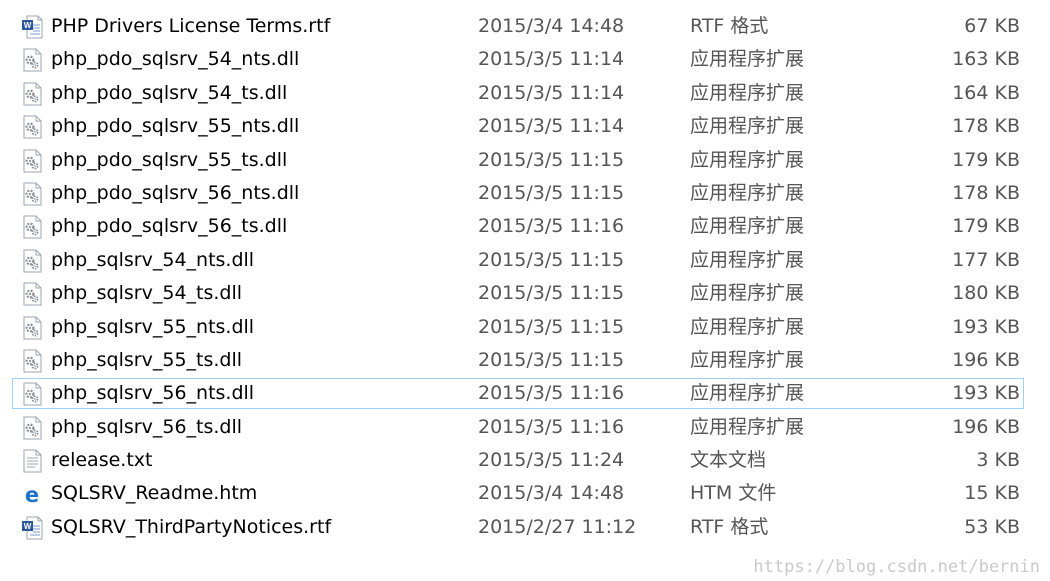 This screenshot has width=1050, height=581. Describe the element at coordinates (998, 460) in the screenshot. I see `file-size: 3 KB` at that location.